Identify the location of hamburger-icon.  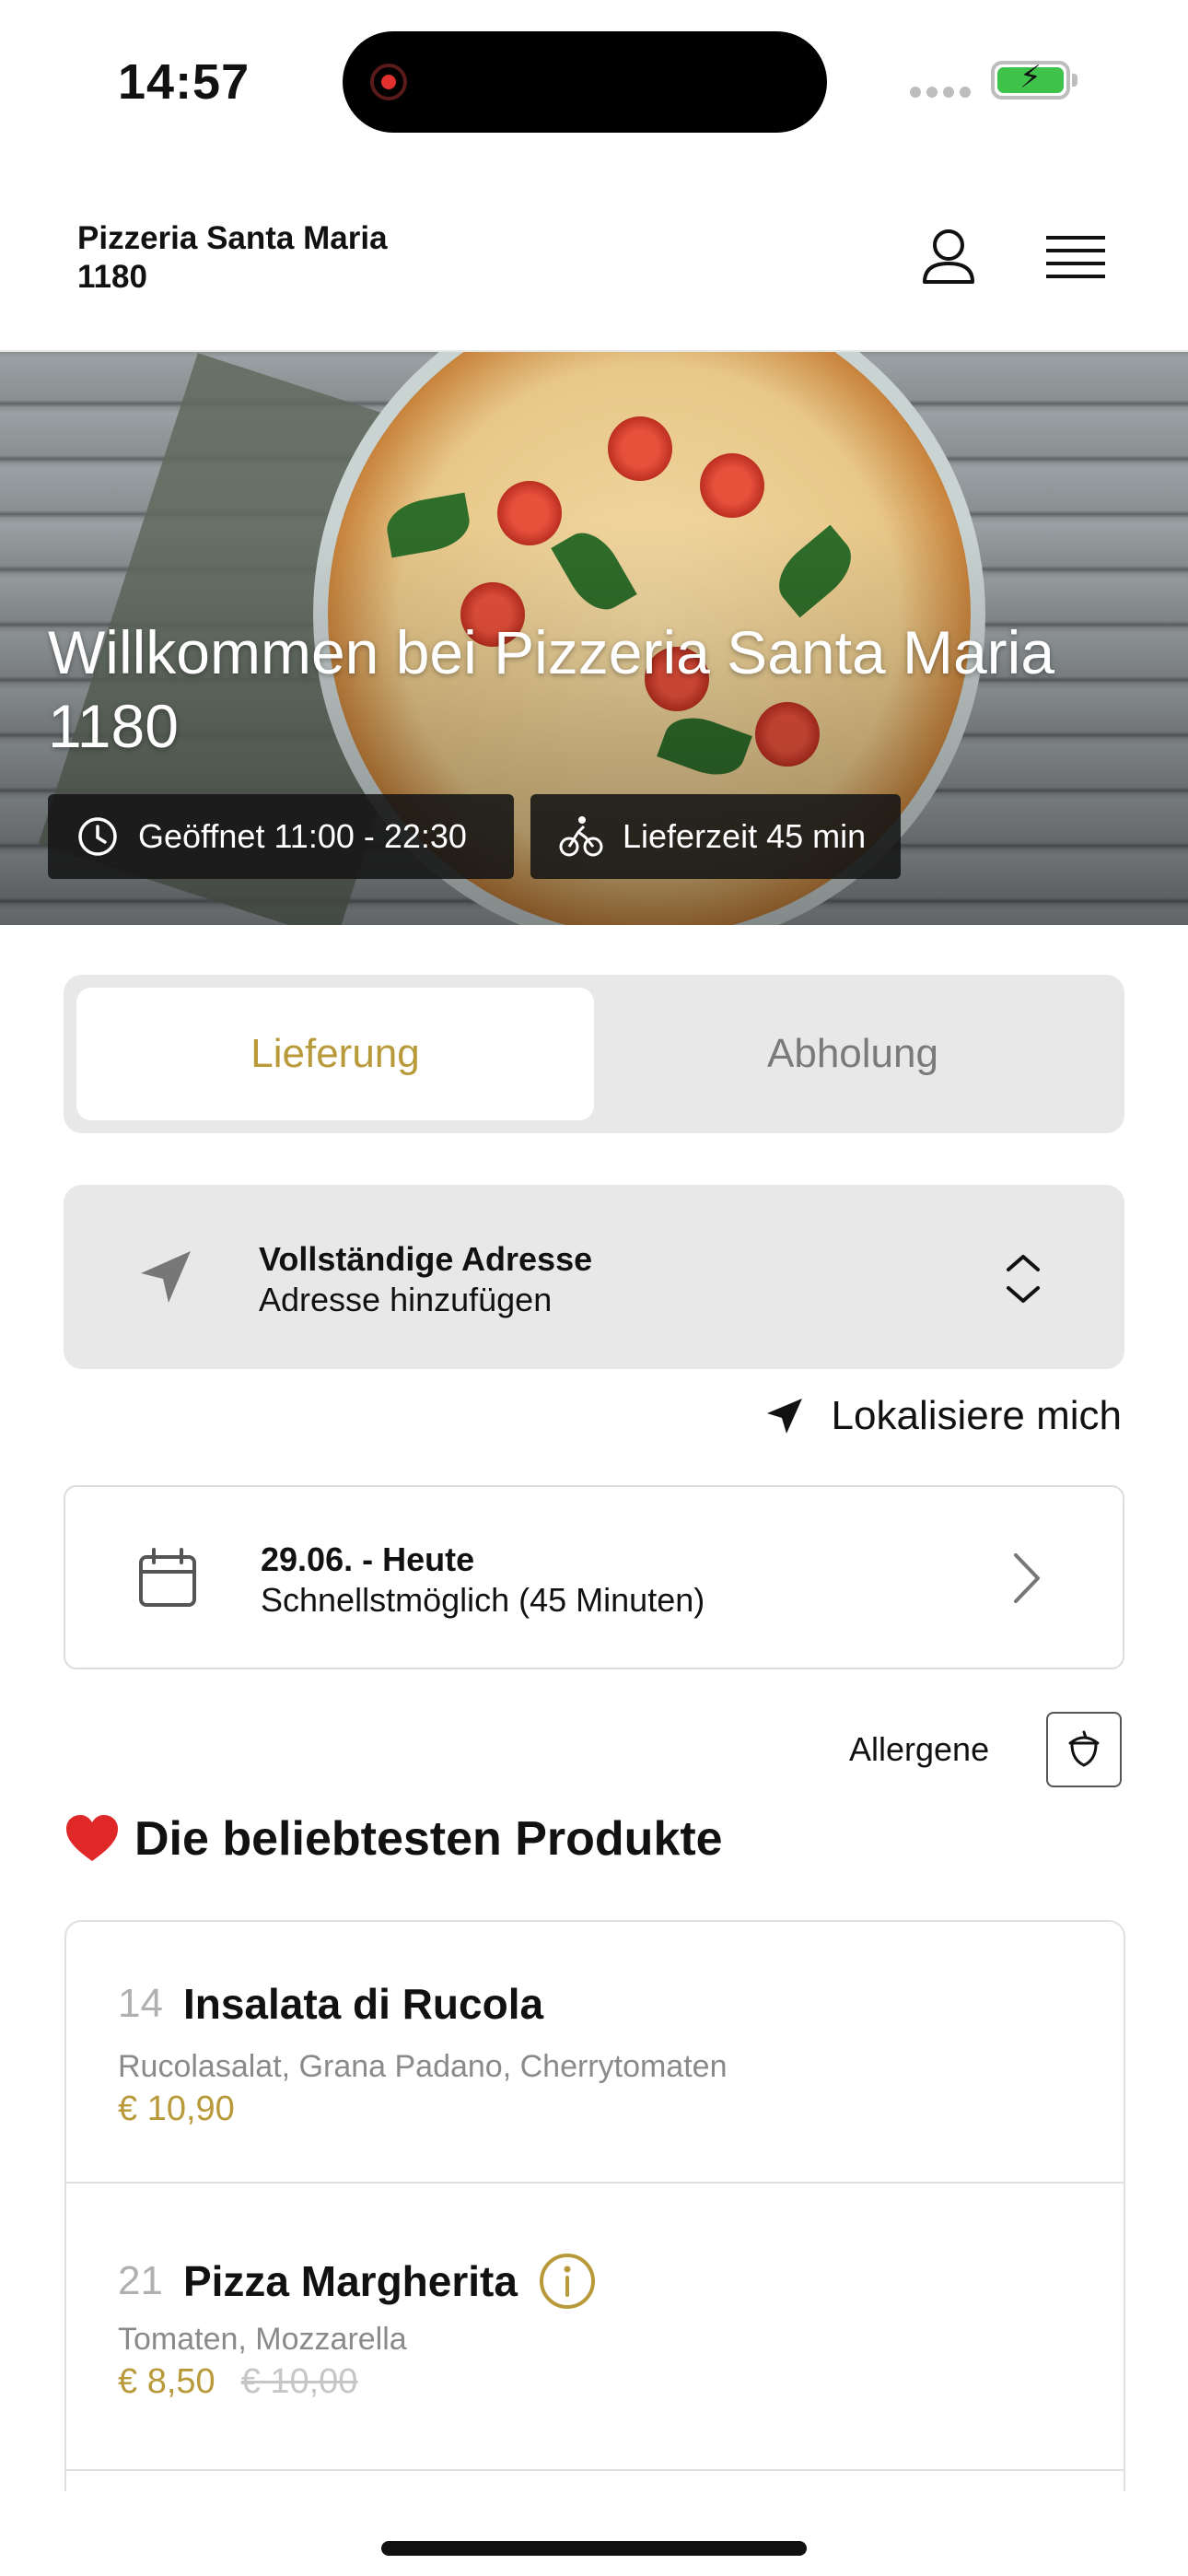
(1075, 257).